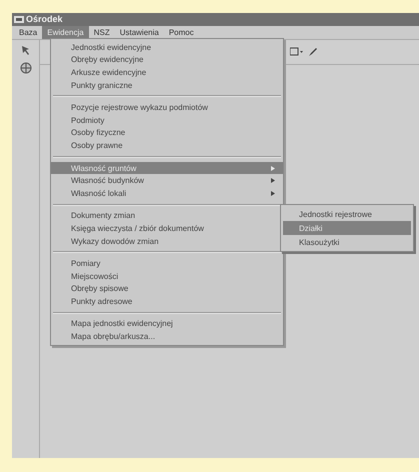 The height and width of the screenshot is (472, 419). Describe the element at coordinates (167, 241) in the screenshot. I see `menu-item: Wykazy dowodów zmian` at that location.